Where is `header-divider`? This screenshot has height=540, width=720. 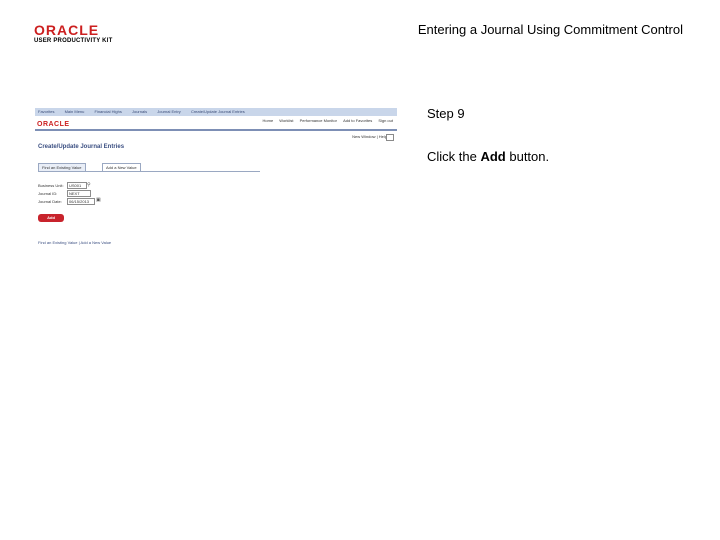
header-divider is located at coordinates (216, 130).